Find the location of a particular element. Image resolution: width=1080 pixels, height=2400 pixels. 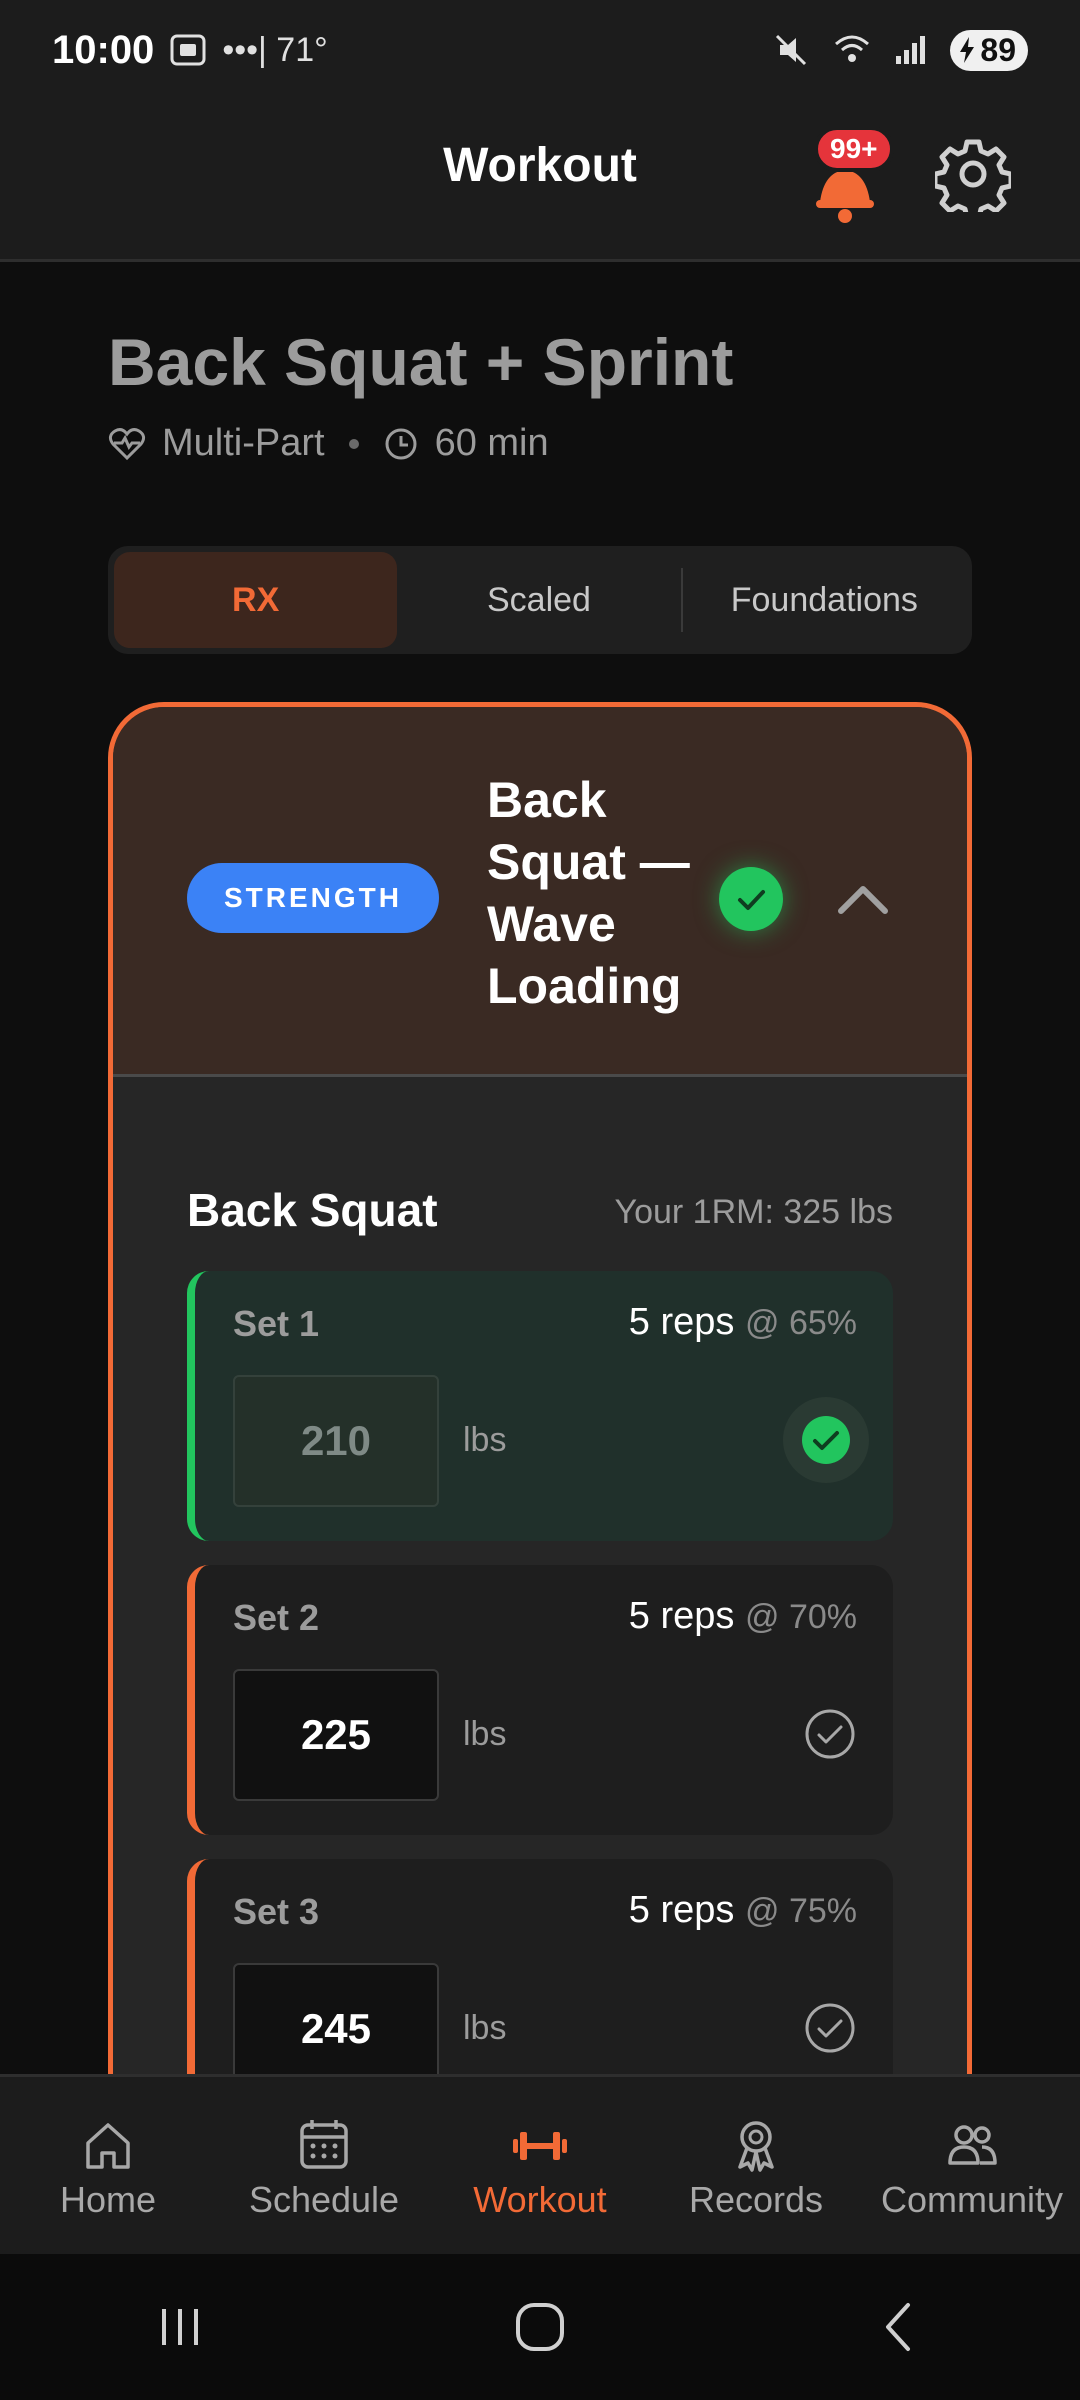

block-header: STRENGTH Back Squat — Wave Loading is located at coordinates (540, 892).